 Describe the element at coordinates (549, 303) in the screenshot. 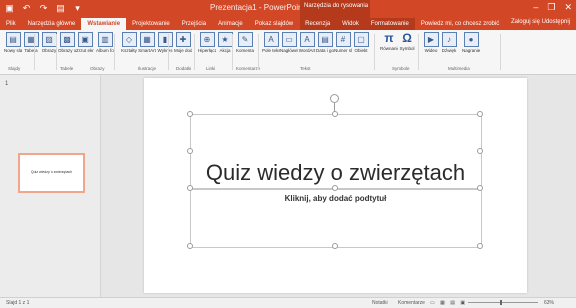

I see `zoom-level: 63%` at that location.